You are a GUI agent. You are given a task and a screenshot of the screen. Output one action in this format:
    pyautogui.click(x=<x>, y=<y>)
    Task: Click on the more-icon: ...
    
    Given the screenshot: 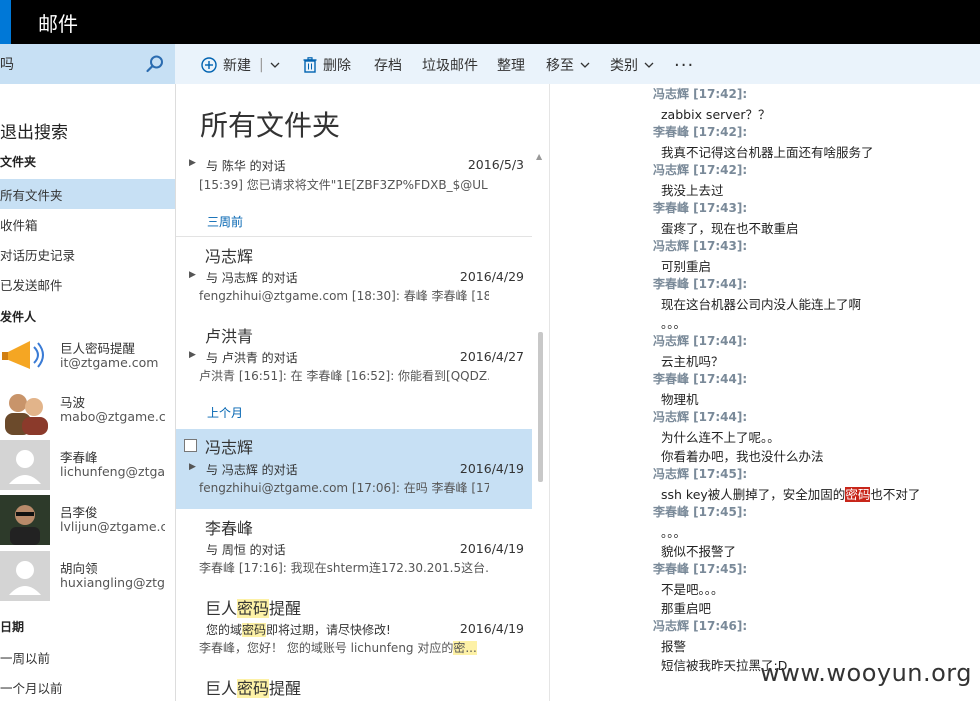 What is the action you would take?
    pyautogui.click(x=684, y=60)
    